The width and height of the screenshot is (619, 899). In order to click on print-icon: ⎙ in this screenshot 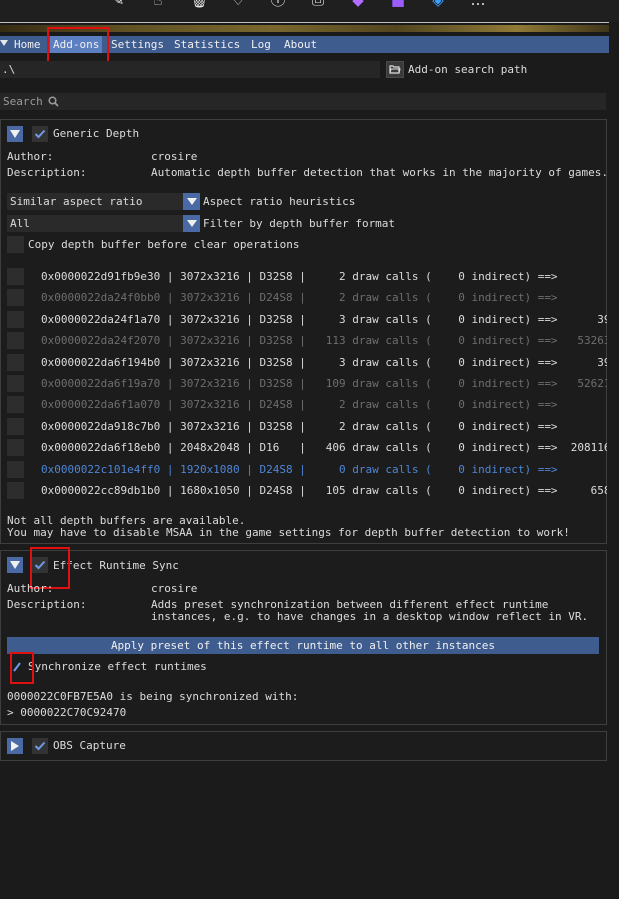, I will do `click(318, 4)`.